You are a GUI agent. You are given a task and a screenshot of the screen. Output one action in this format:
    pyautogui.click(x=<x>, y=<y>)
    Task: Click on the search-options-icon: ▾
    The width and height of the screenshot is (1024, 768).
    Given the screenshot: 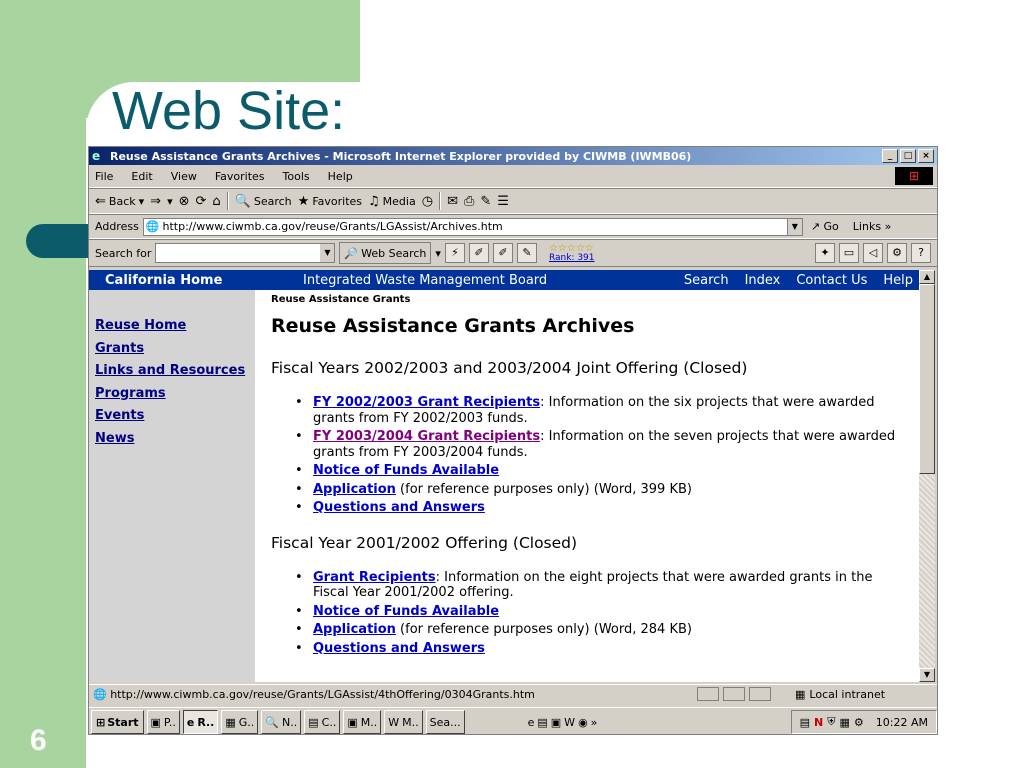 What is the action you would take?
    pyautogui.click(x=438, y=253)
    